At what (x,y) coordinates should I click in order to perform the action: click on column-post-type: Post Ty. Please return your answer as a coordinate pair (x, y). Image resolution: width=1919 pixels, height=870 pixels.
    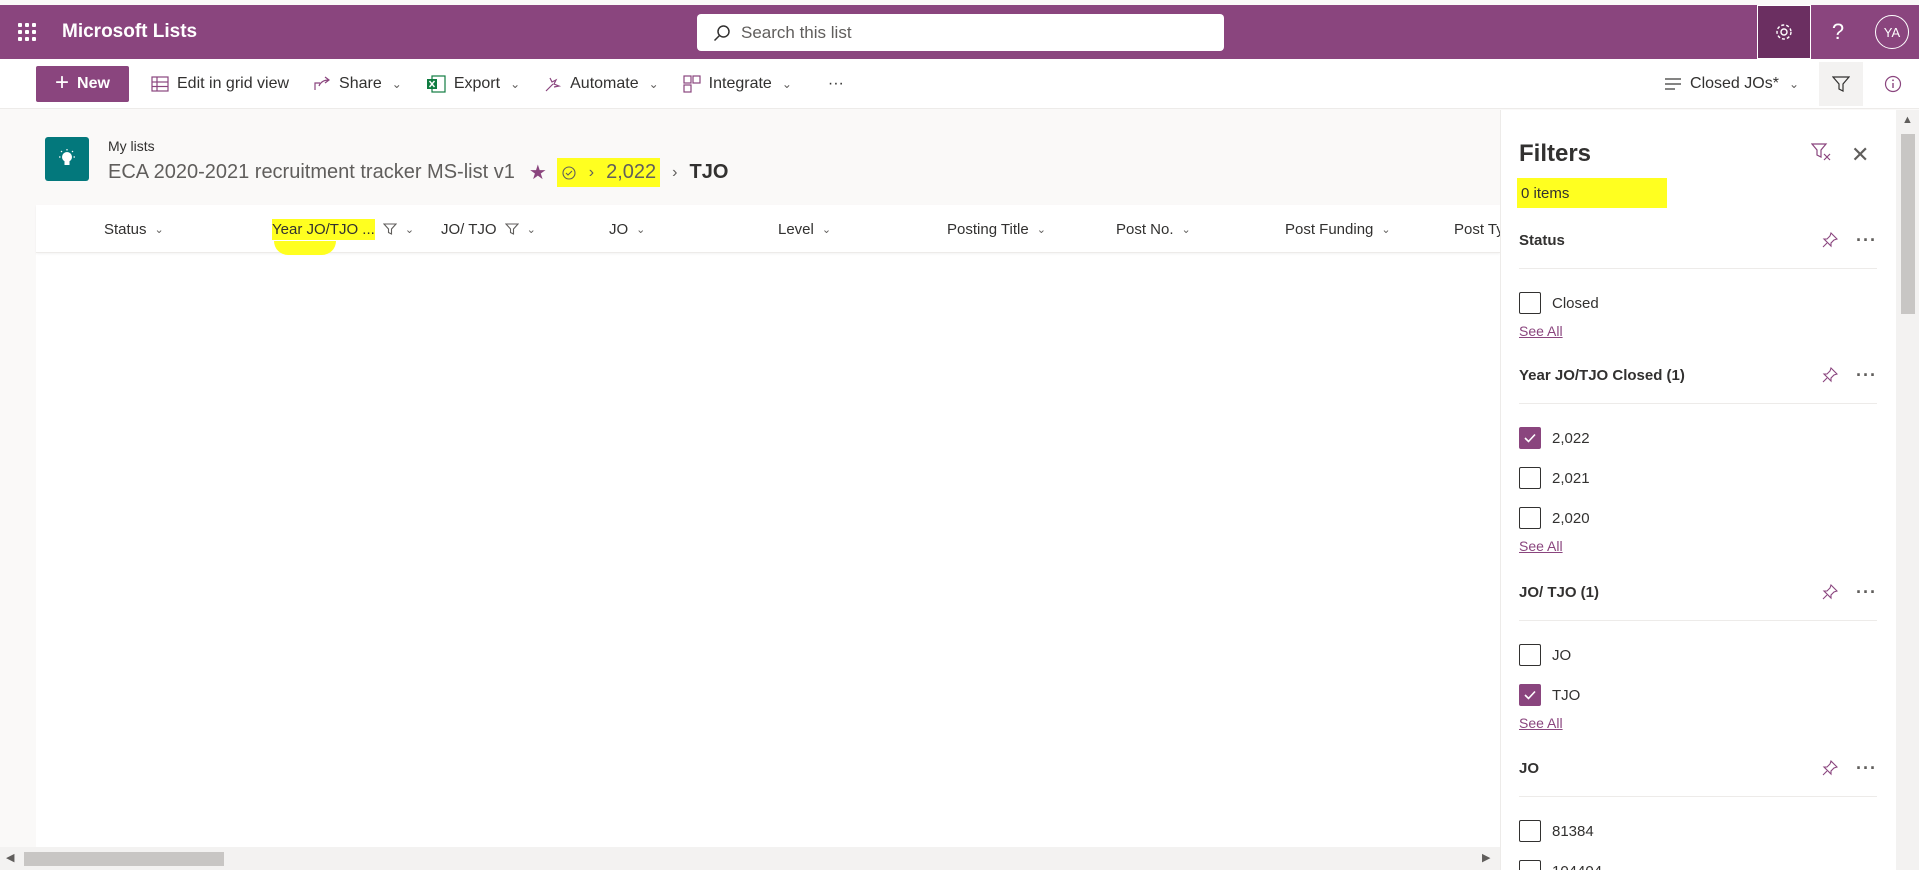
    Looking at the image, I should click on (1477, 229).